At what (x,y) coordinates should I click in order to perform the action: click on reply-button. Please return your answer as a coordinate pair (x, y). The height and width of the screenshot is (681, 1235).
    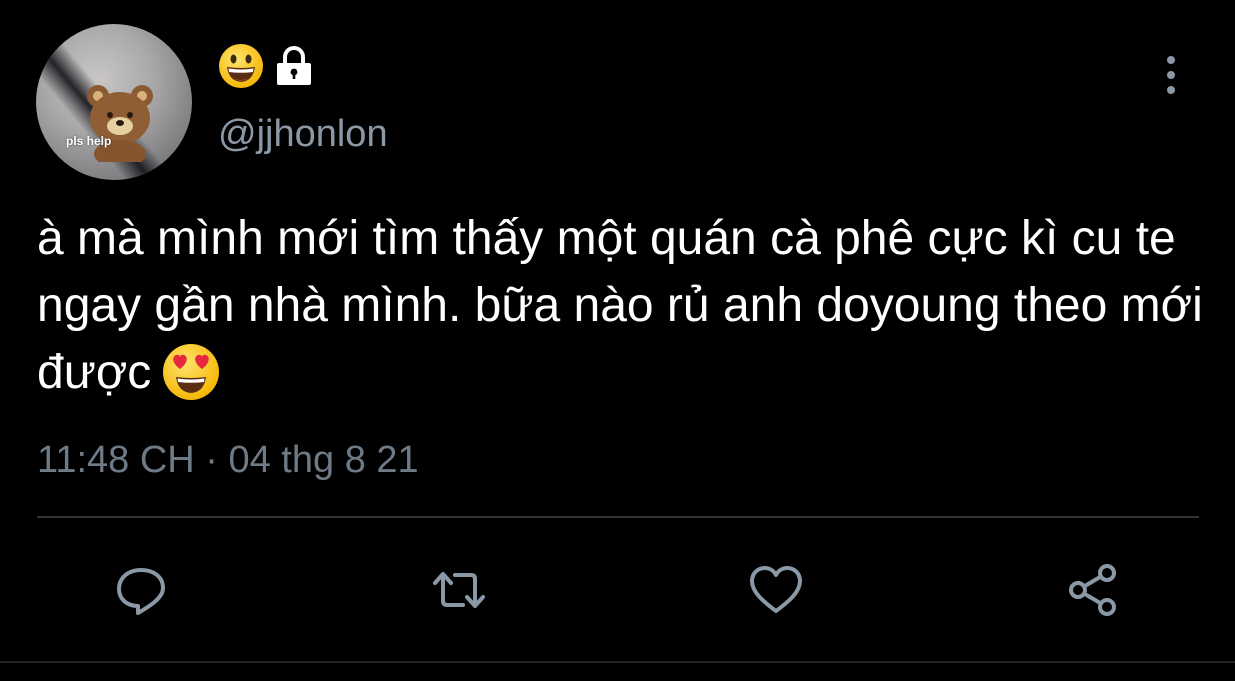
    Looking at the image, I should click on (141, 590).